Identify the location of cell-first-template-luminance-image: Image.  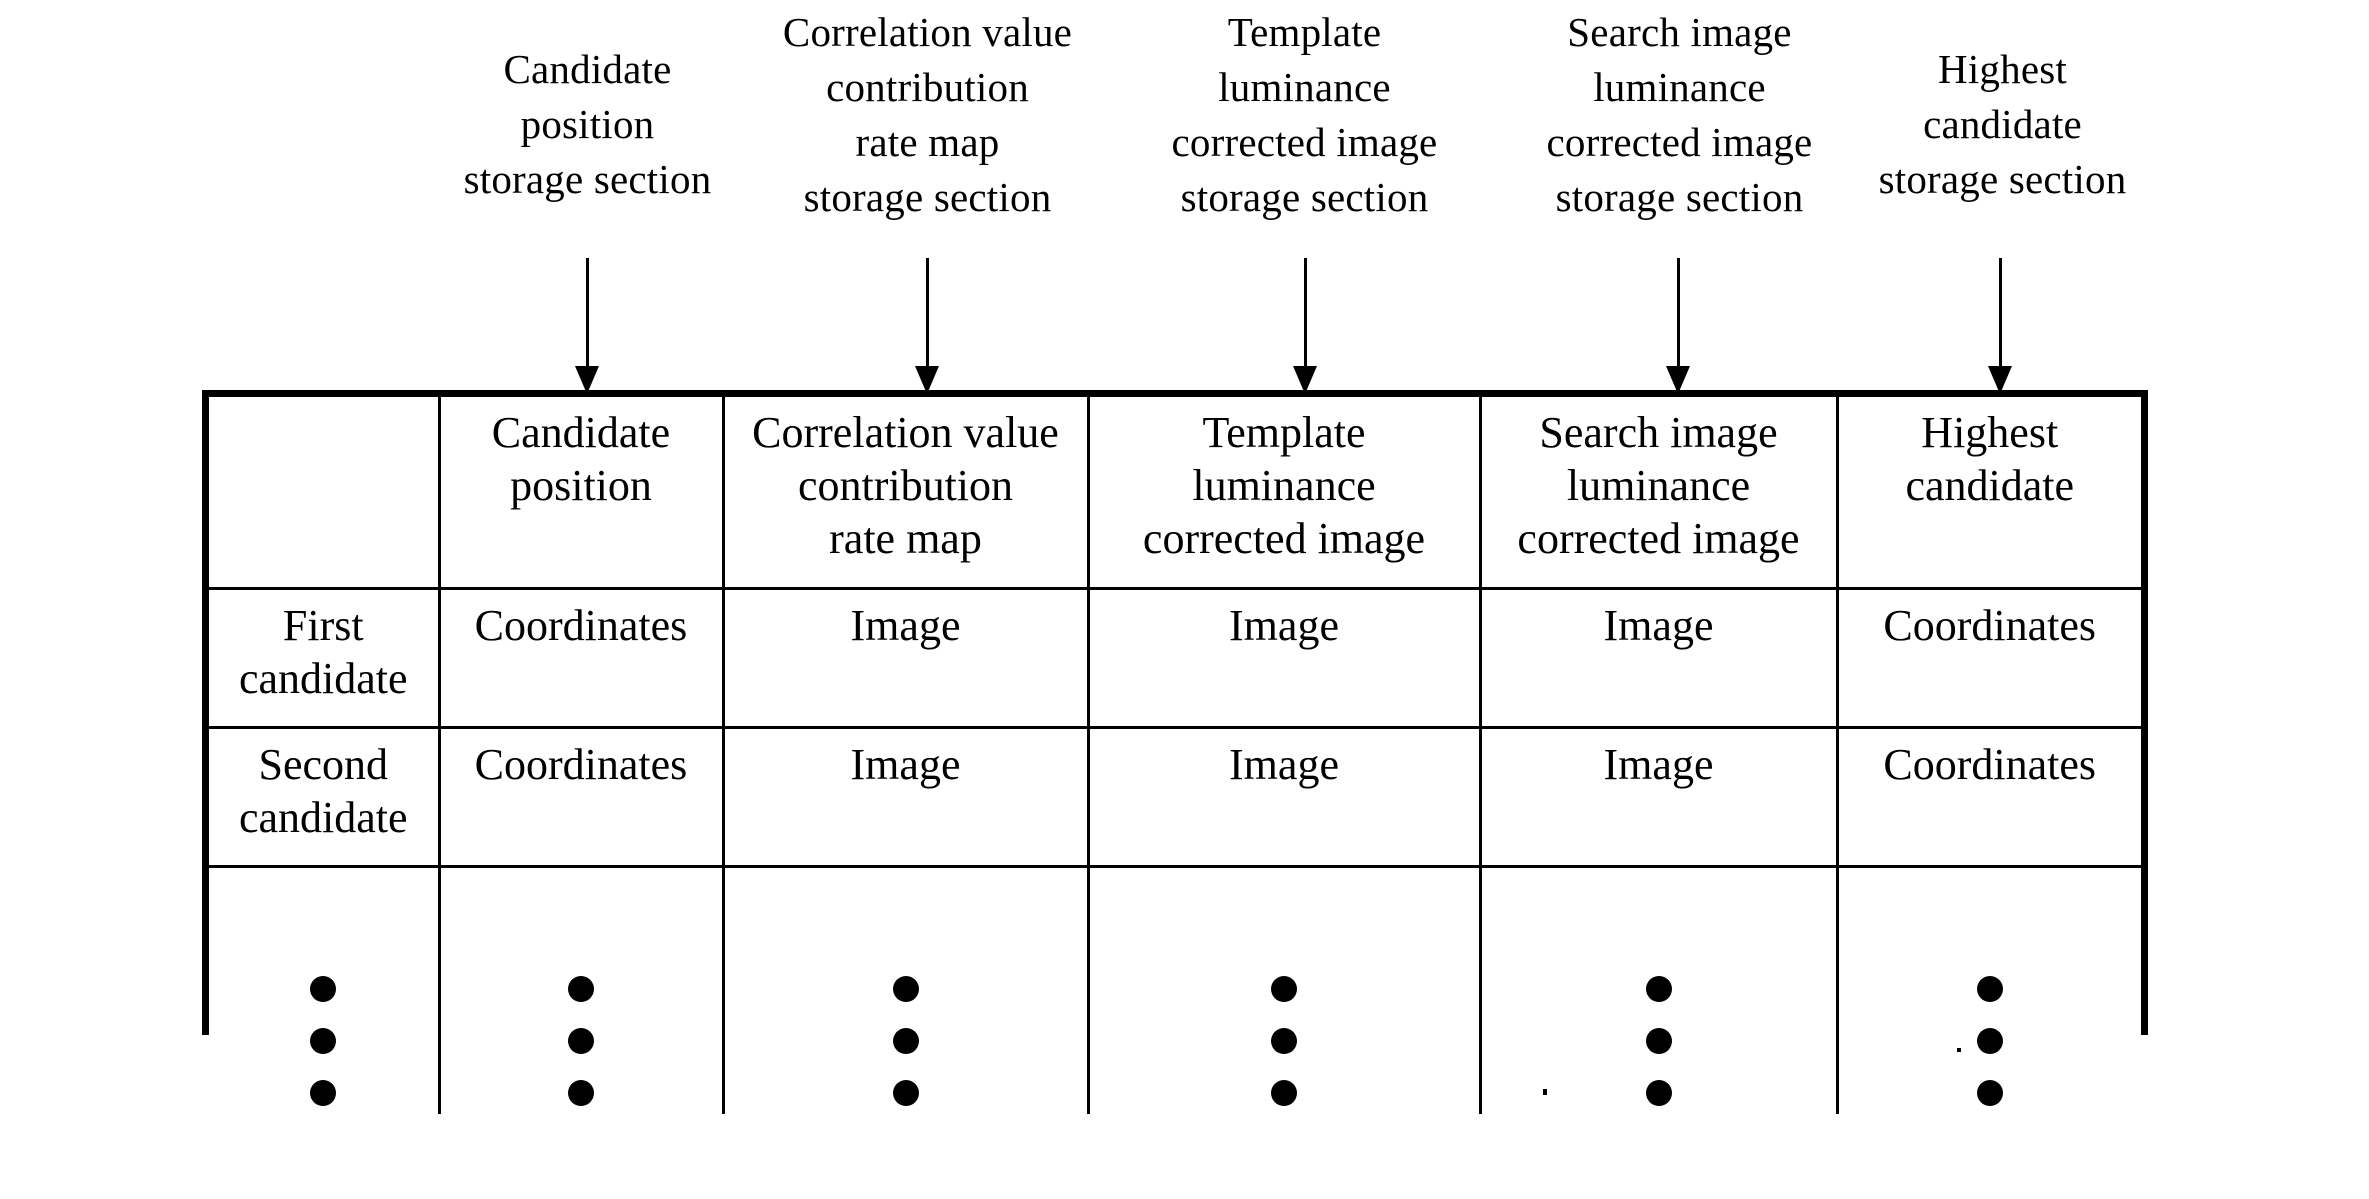
(1285, 658).